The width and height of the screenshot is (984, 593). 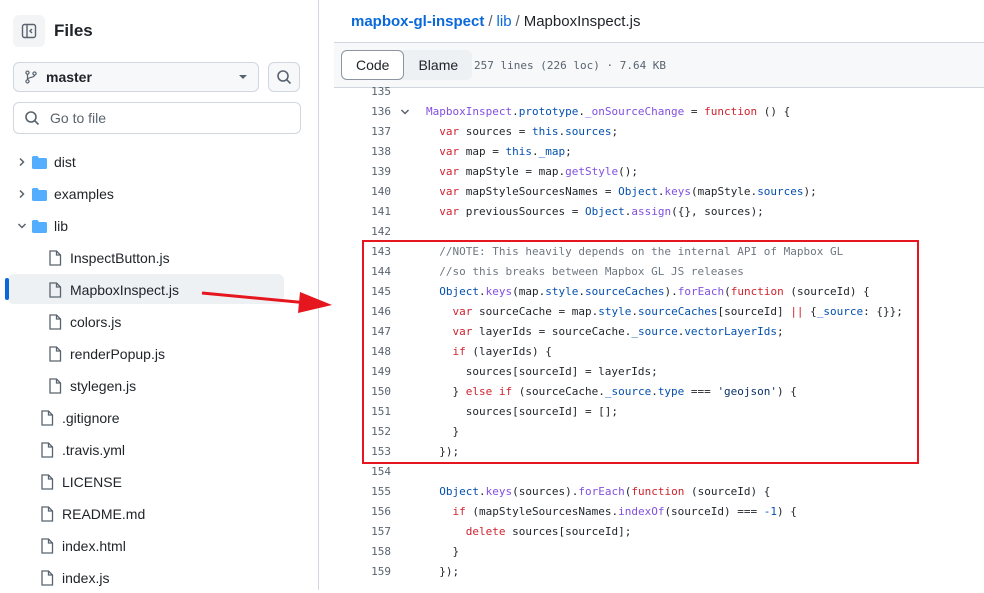 What do you see at coordinates (443, 571) in the screenshot?
I see `code-text: });` at bounding box center [443, 571].